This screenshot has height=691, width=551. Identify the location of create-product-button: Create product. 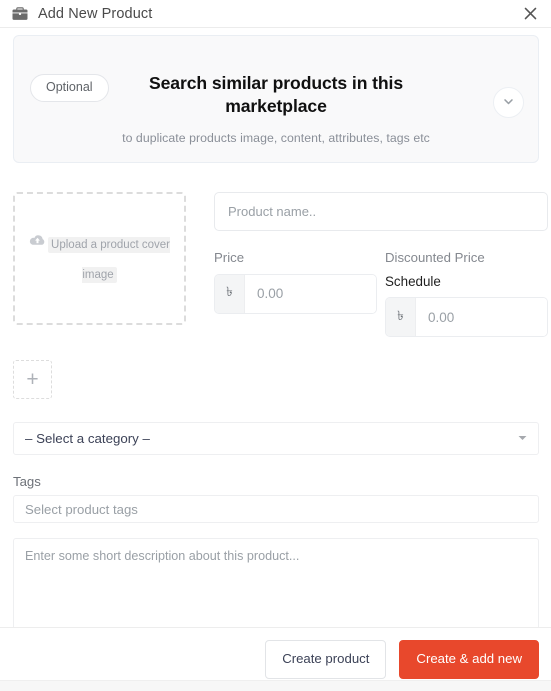
(326, 659).